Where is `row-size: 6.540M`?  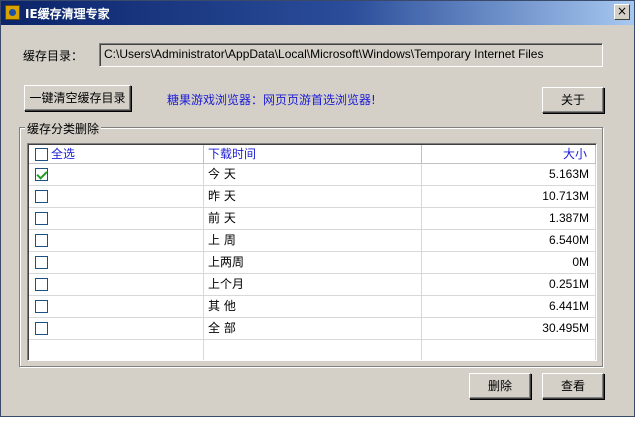 row-size: 6.540M is located at coordinates (509, 240).